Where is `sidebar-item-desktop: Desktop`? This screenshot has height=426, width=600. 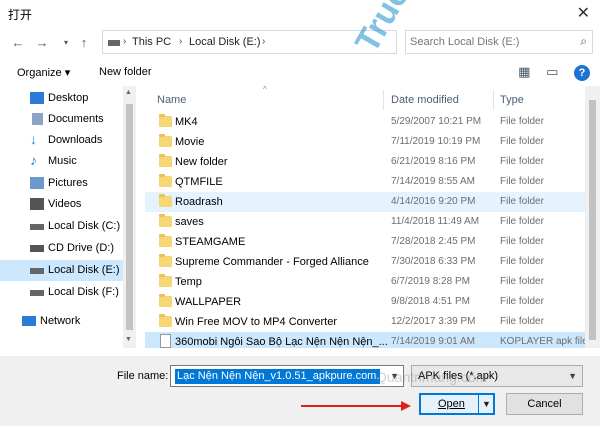
sidebar-item-desktop: Desktop is located at coordinates (61, 98).